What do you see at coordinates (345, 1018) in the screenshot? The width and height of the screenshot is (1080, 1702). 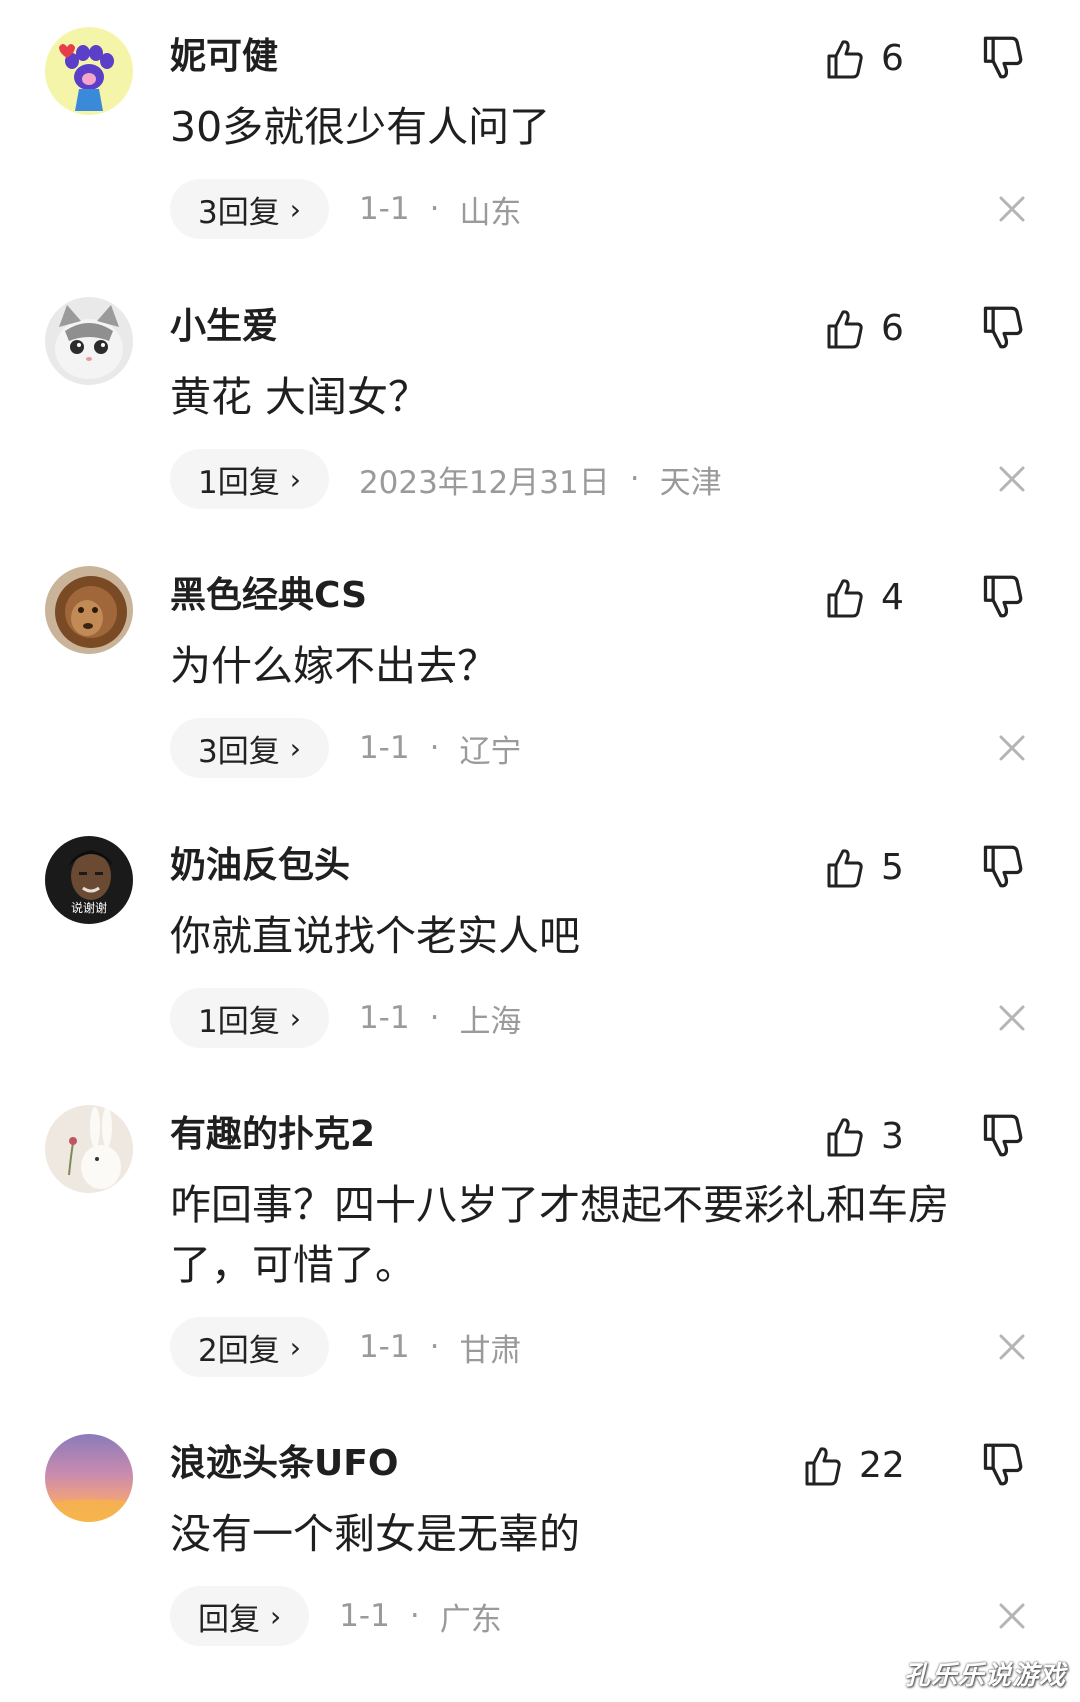 I see `comment-meta: 1回复 › 1-1 · 上海` at bounding box center [345, 1018].